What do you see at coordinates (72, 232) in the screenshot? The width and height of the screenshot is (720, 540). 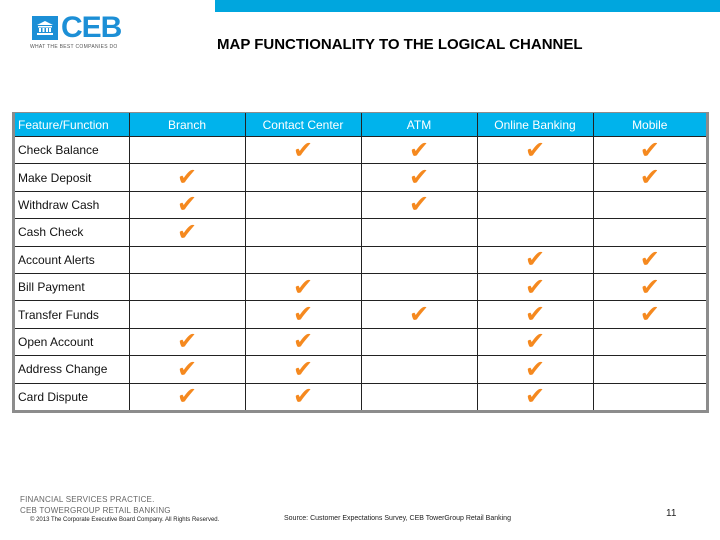 I see `feature-name: Cash Check` at bounding box center [72, 232].